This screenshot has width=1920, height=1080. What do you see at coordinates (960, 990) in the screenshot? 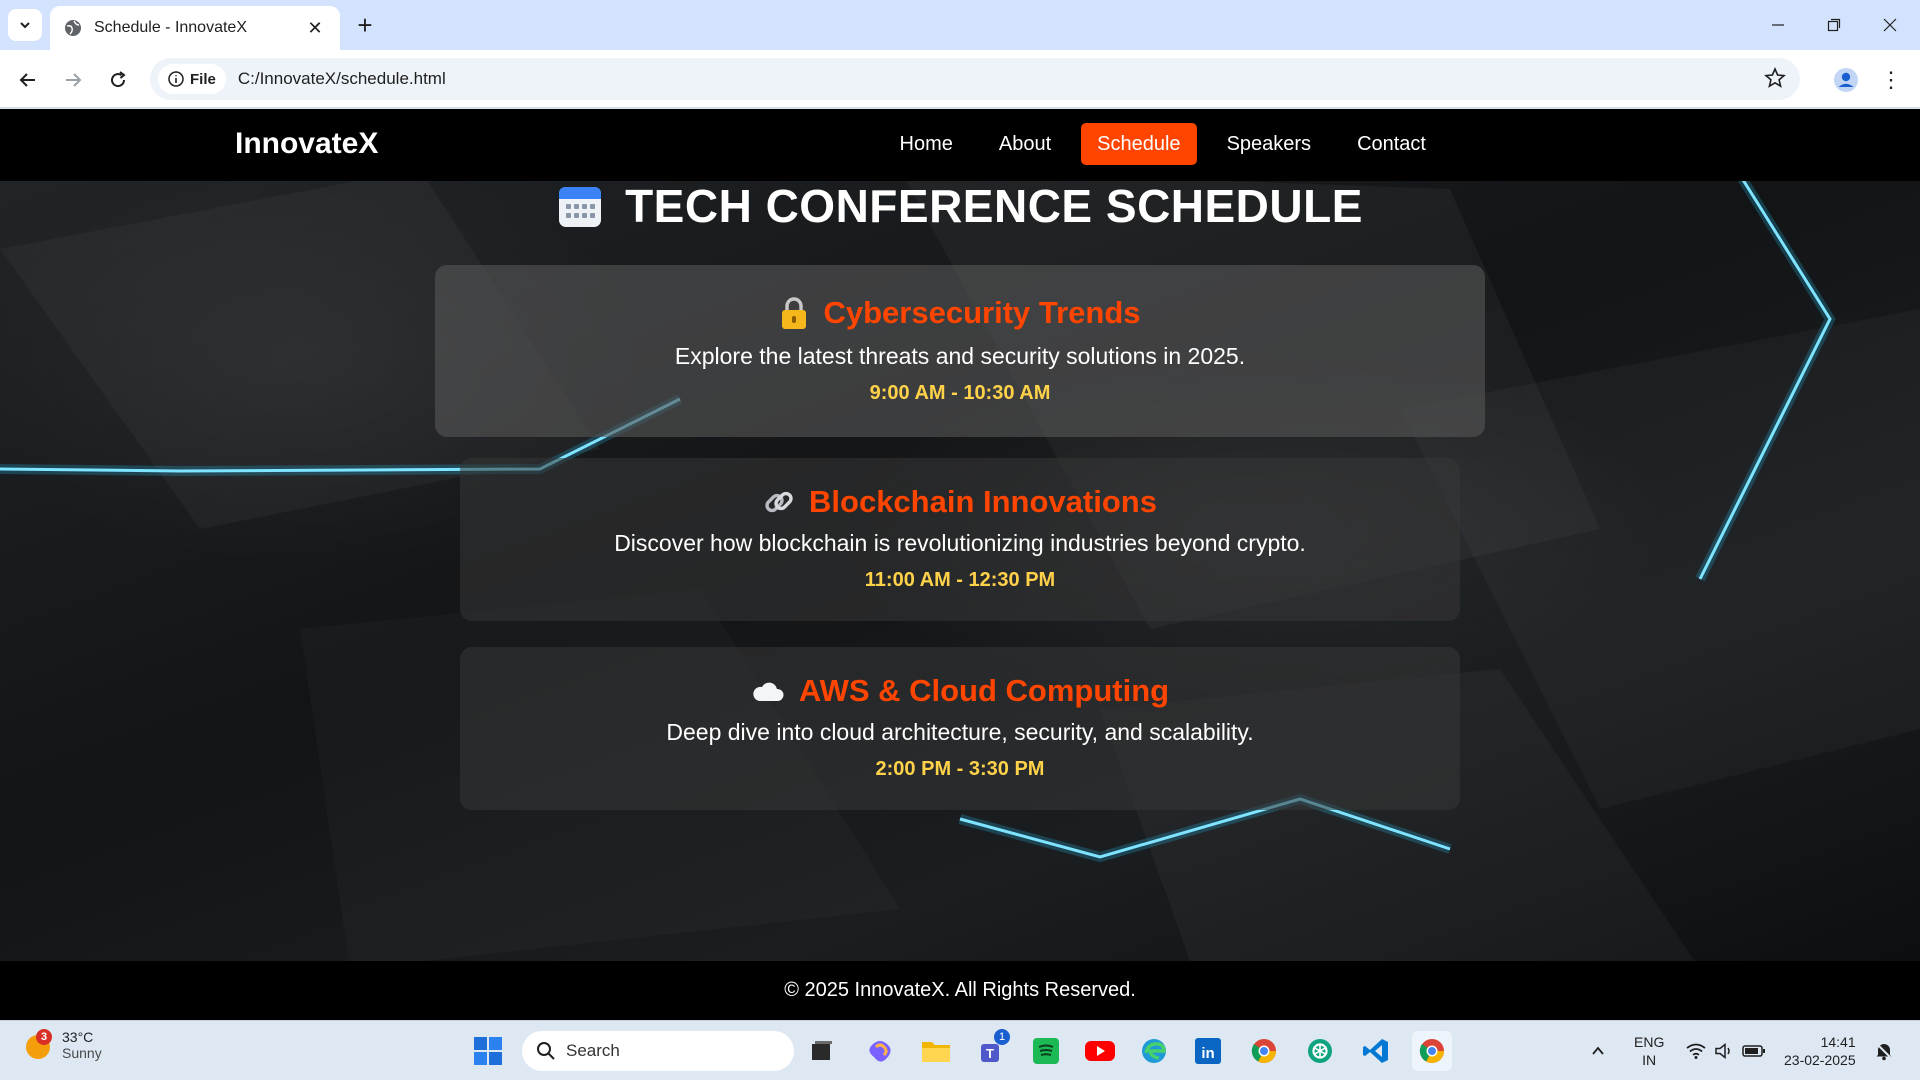
I see `site-footer: © 2025 InnovateX. All Rights Reserved.` at bounding box center [960, 990].